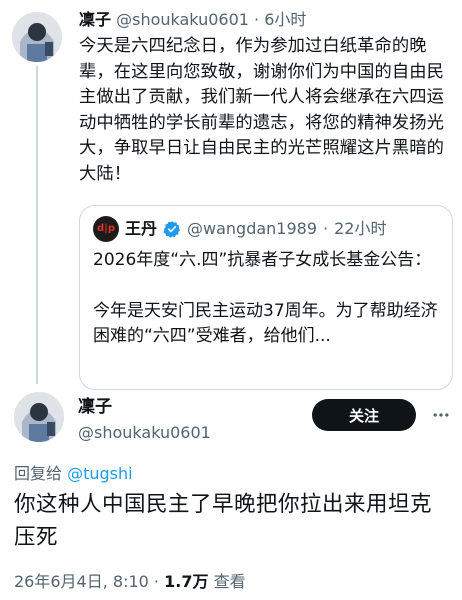 The height and width of the screenshot is (600, 462). What do you see at coordinates (141, 229) in the screenshot?
I see `quoted-display-name: 王丹` at bounding box center [141, 229].